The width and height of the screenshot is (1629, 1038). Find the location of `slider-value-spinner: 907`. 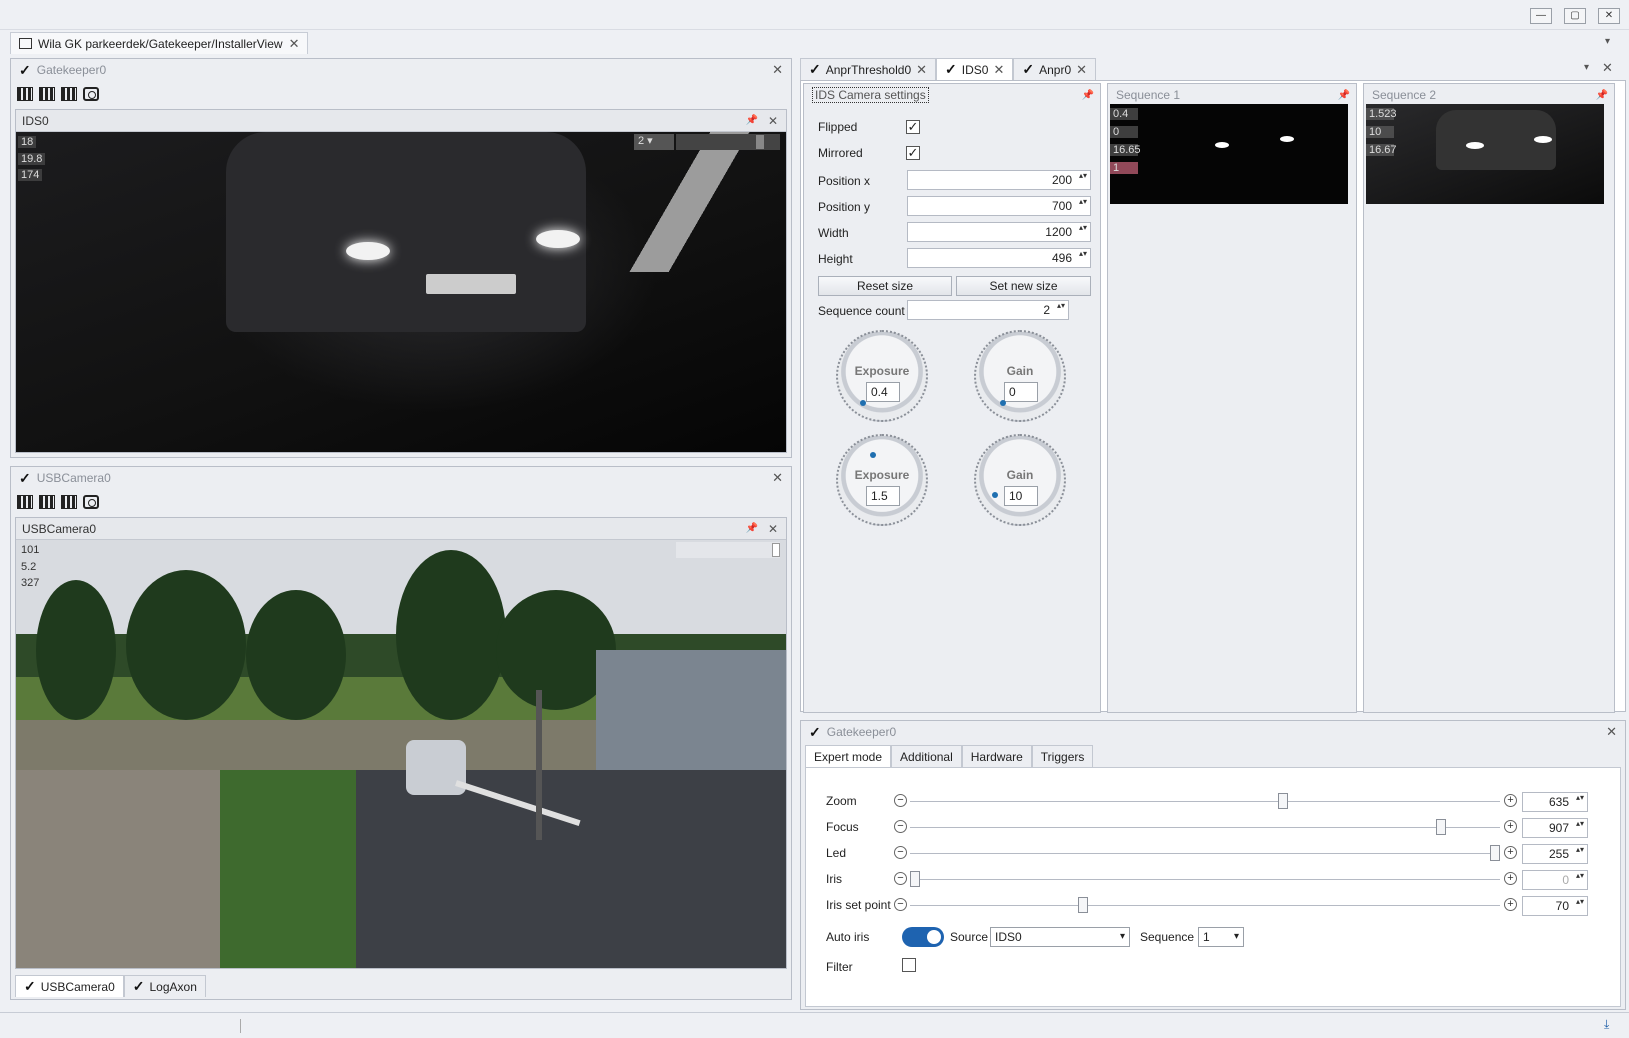

slider-value-spinner: 907 is located at coordinates (1555, 828).